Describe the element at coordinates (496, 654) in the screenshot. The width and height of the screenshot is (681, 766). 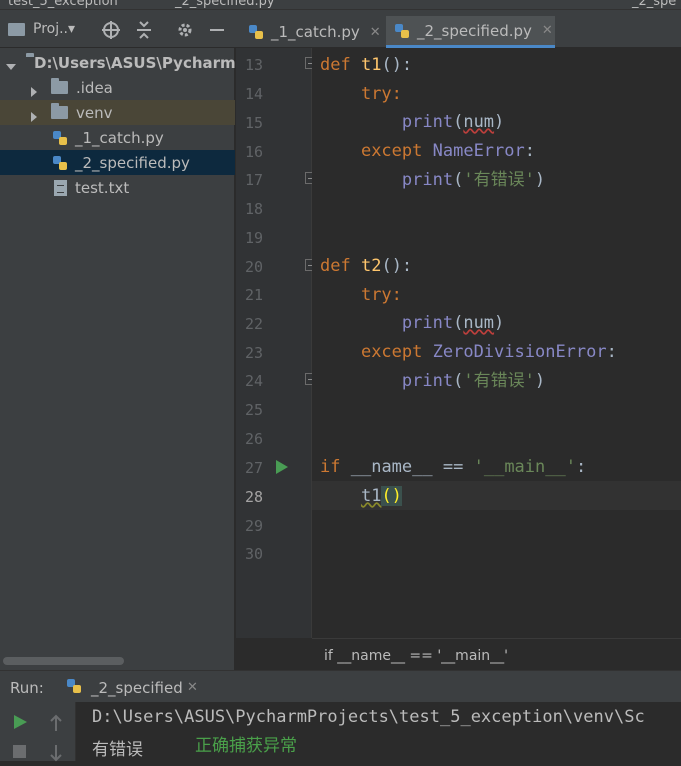
I see `editor-breadcrumb: if __name__ == '__main__'` at that location.